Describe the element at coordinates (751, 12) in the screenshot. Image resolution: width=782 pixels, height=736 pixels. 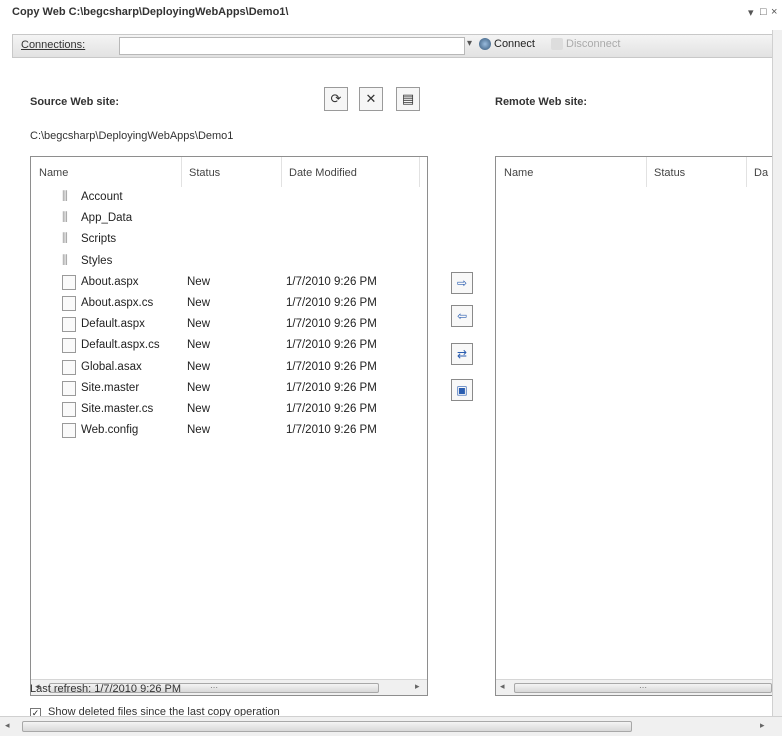
I see `window-dropdown-icon: ▾` at that location.